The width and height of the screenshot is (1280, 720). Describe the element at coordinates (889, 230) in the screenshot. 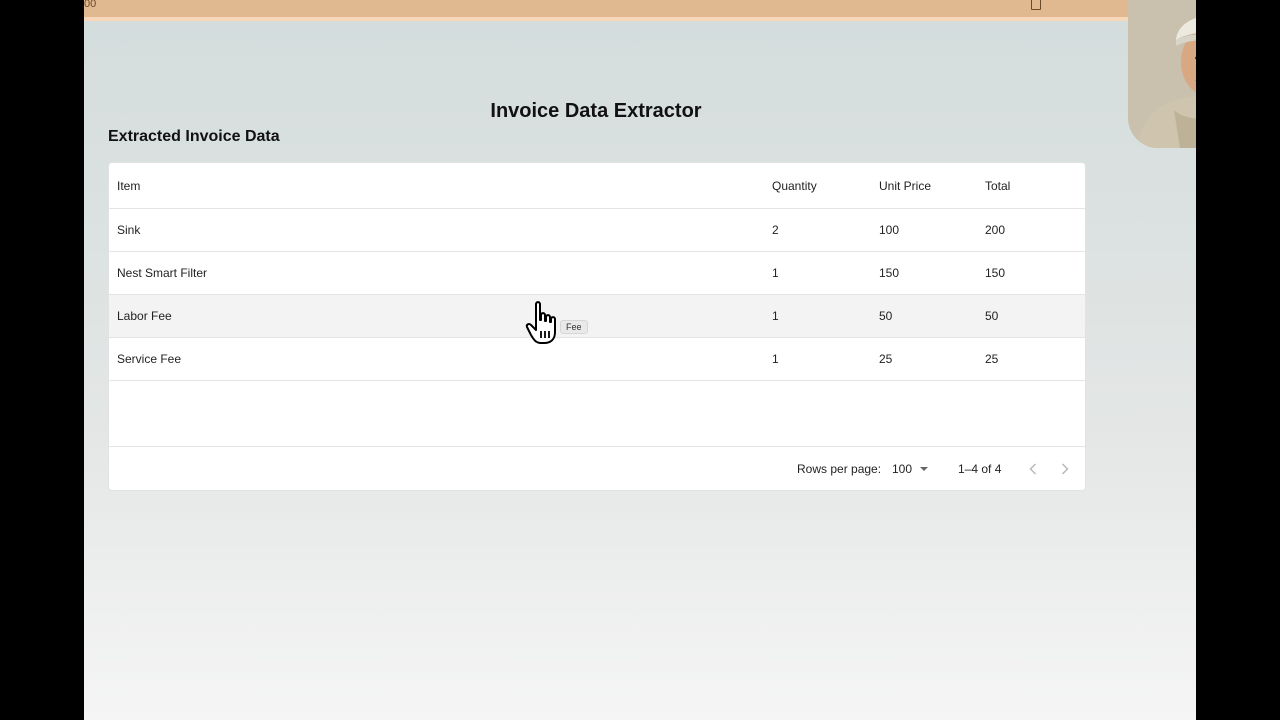

I see `cell-unit-price: 100` at that location.